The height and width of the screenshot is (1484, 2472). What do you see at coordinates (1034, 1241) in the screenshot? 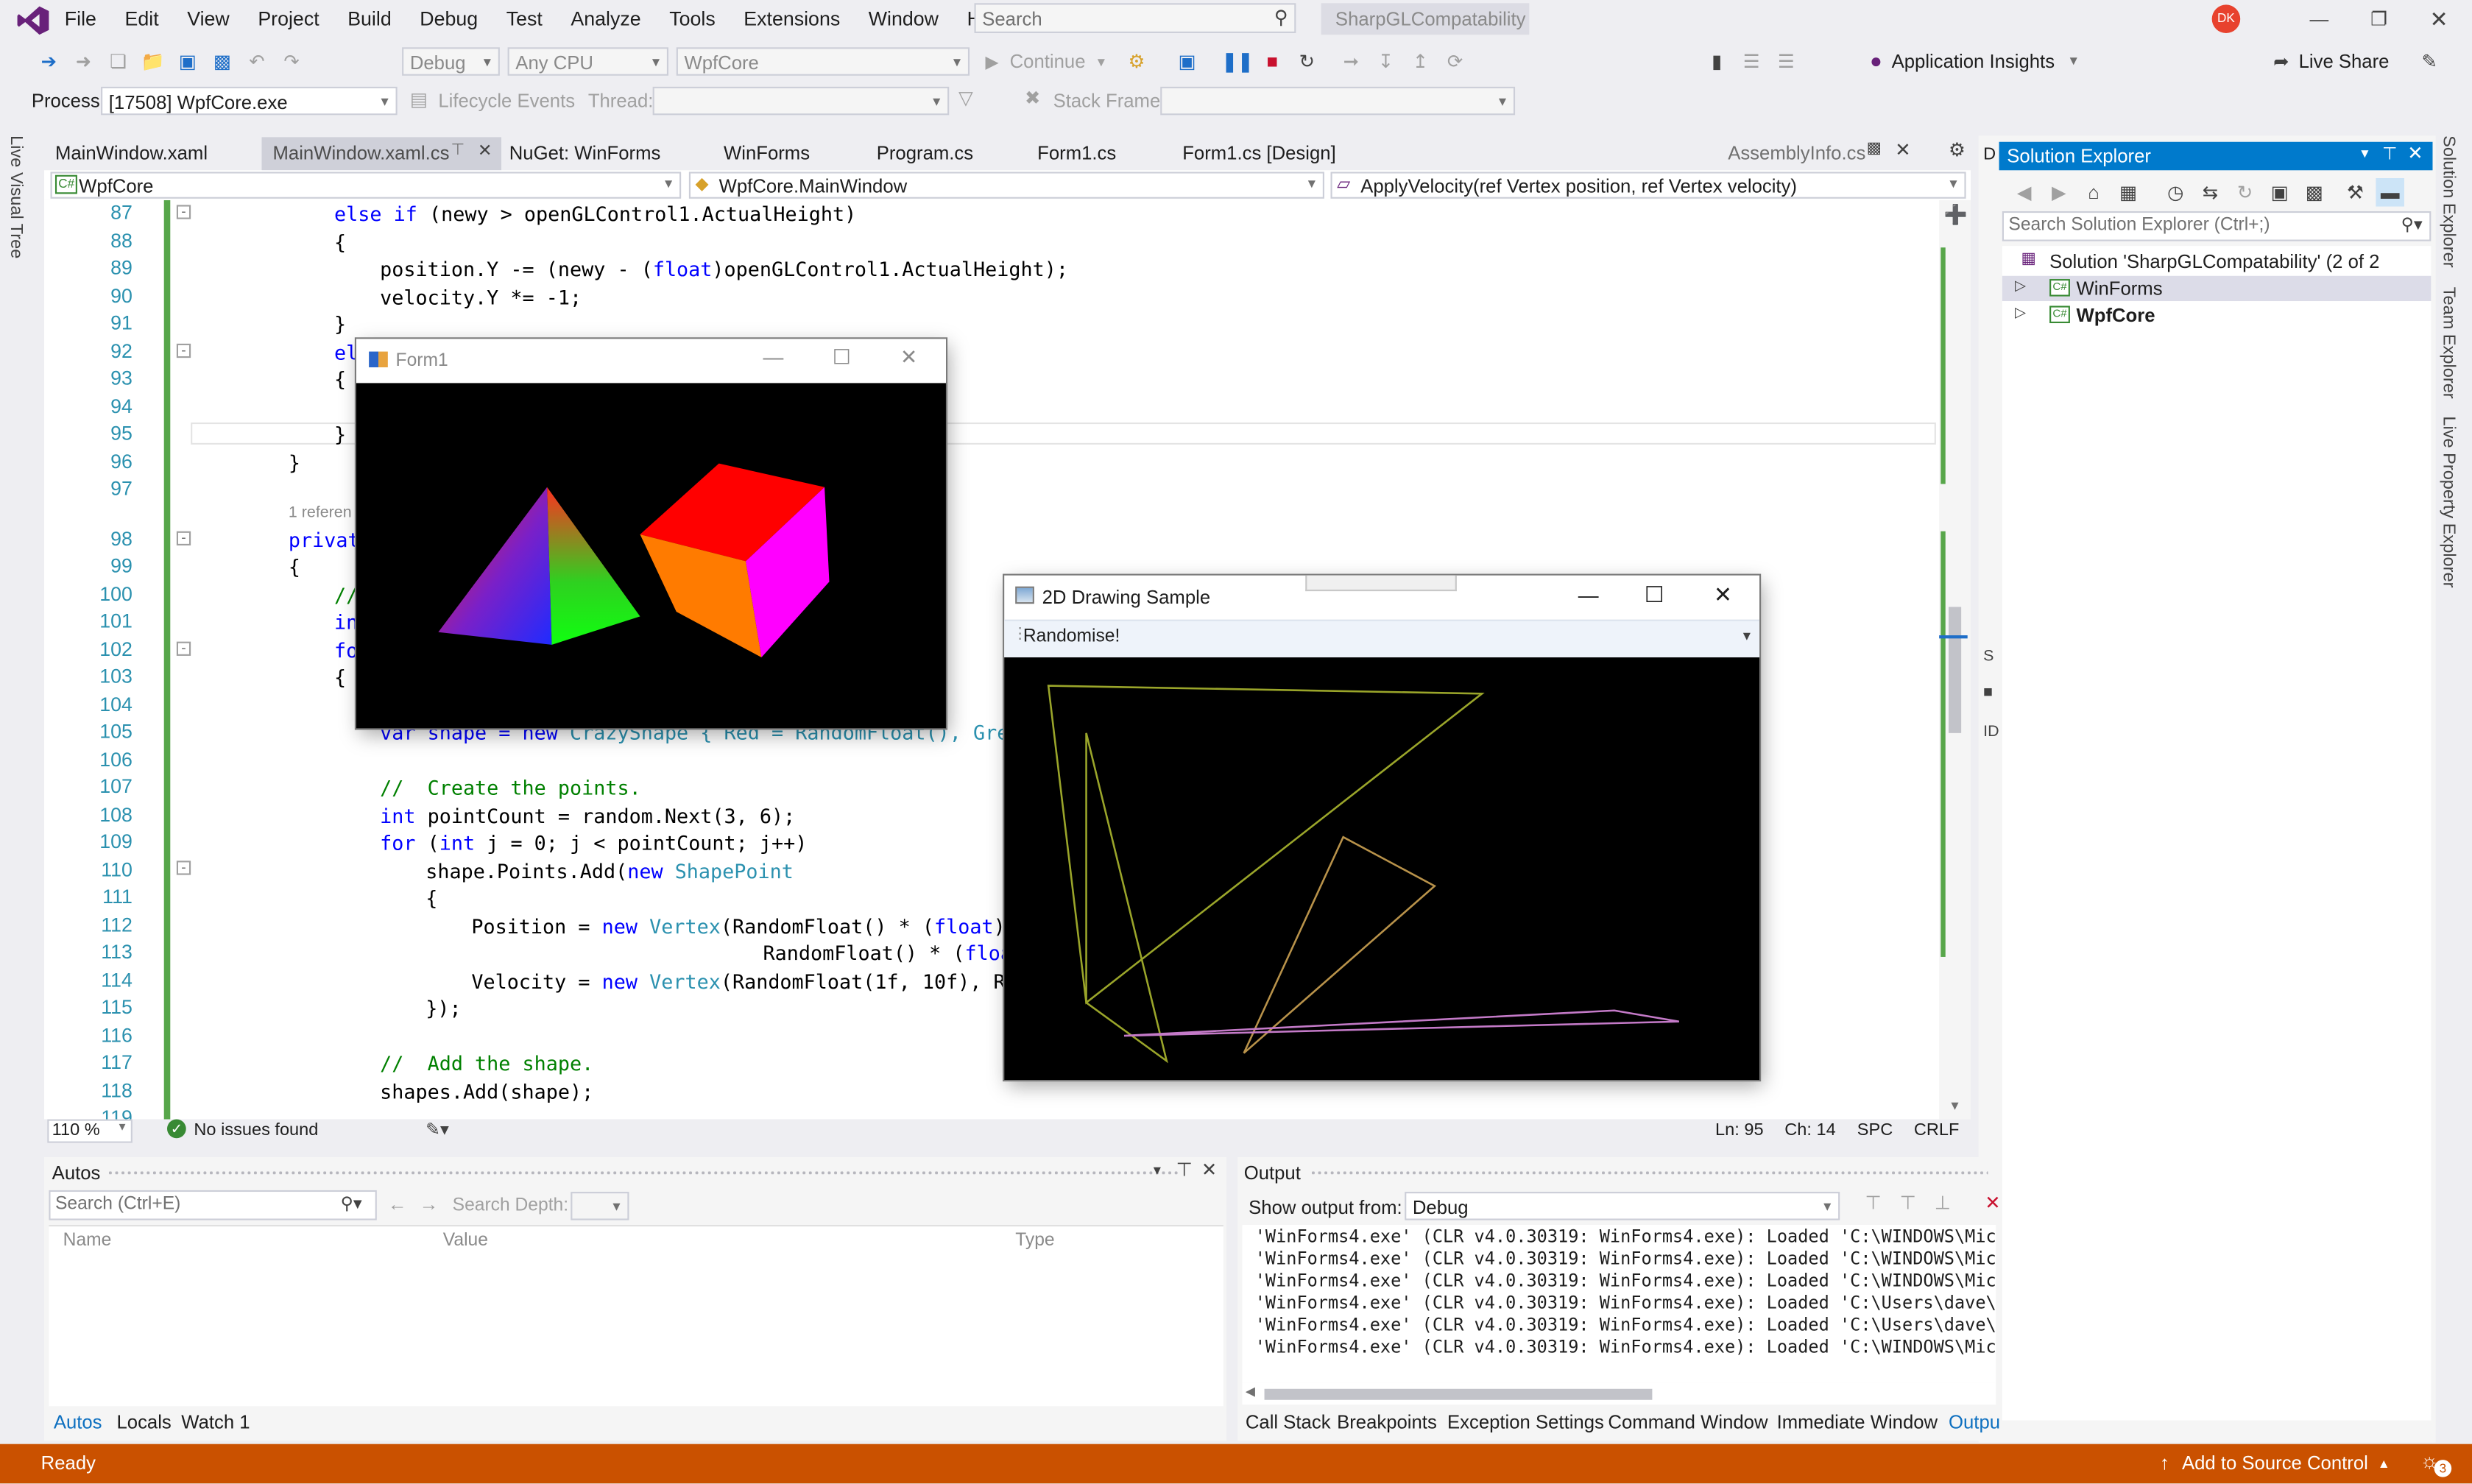
I see `column-type: Type` at bounding box center [1034, 1241].